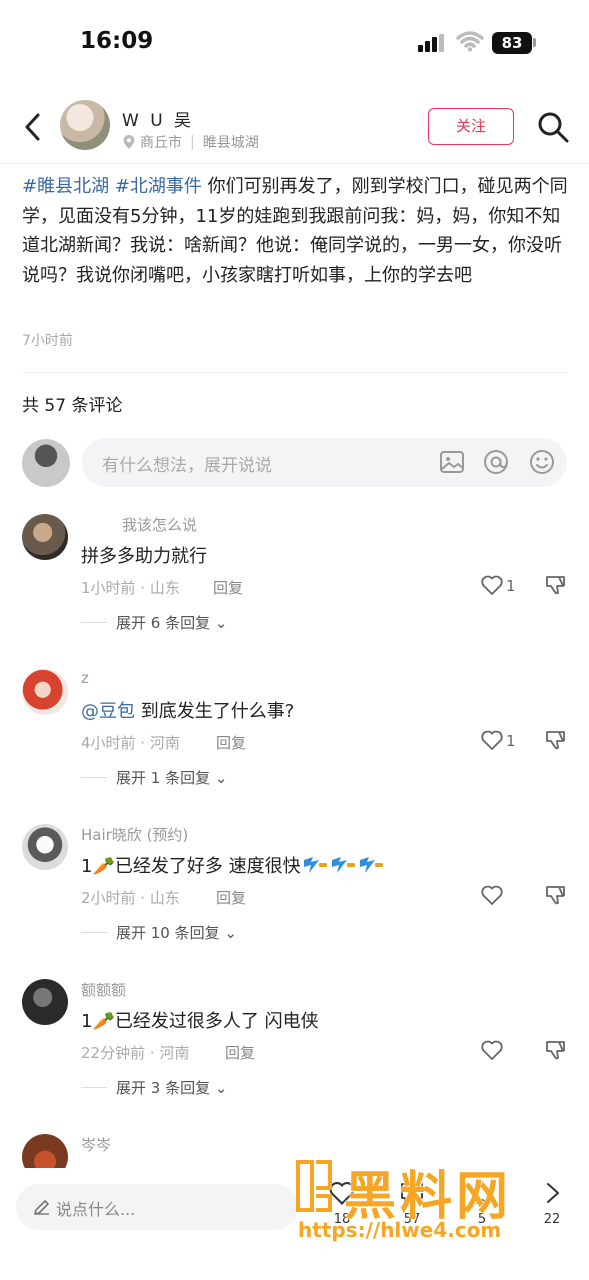 This screenshot has height=1280, width=589. I want to click on expand-label: 展开 6 条回复, so click(163, 623).